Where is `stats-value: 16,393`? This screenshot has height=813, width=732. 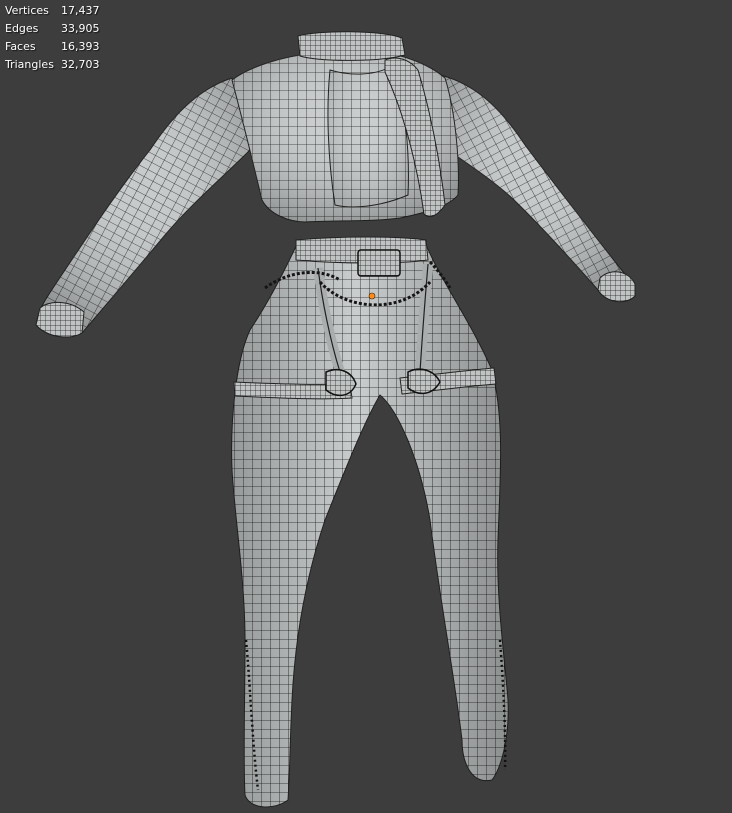
stats-value: 16,393 is located at coordinates (80, 46).